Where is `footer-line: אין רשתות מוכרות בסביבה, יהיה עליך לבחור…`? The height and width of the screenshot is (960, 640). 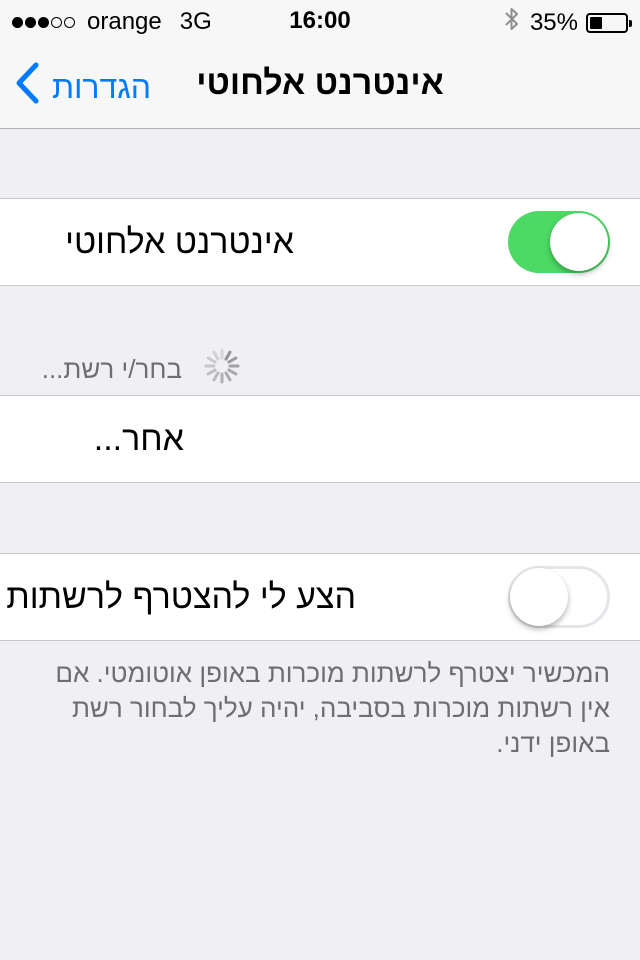 footer-line: אין רשתות מוכרות בסביבה, יהיה עליך לבחור… is located at coordinates (340, 708).